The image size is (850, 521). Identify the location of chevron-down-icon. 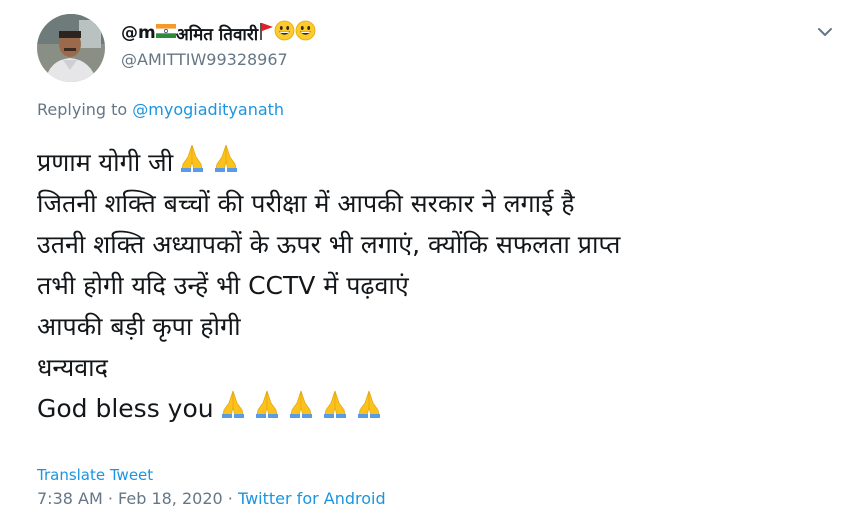
(825, 31).